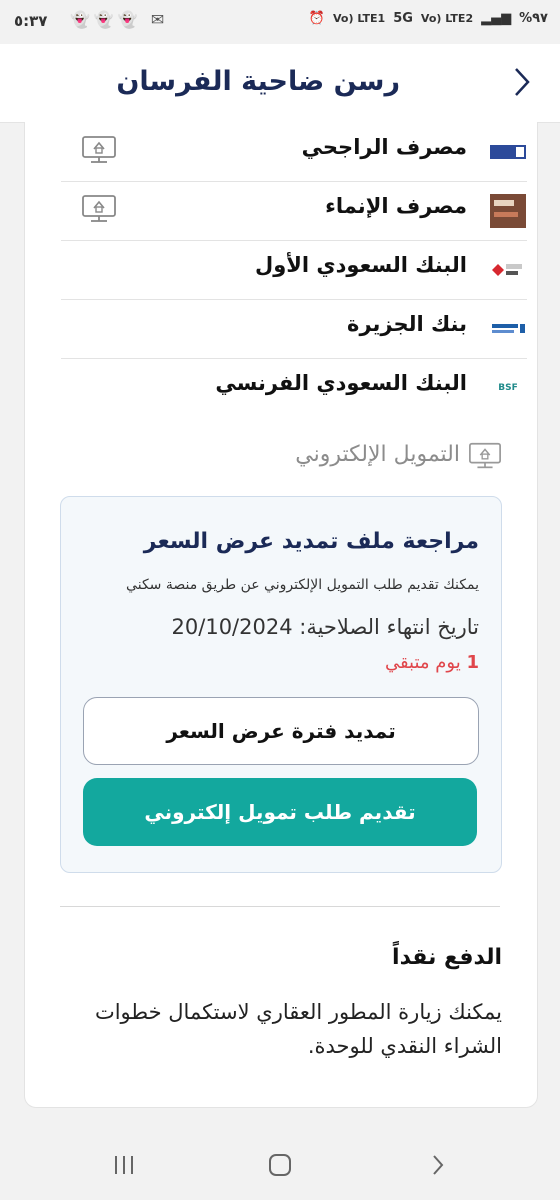  What do you see at coordinates (472, 662) in the screenshot?
I see `remaining-count: 1` at bounding box center [472, 662].